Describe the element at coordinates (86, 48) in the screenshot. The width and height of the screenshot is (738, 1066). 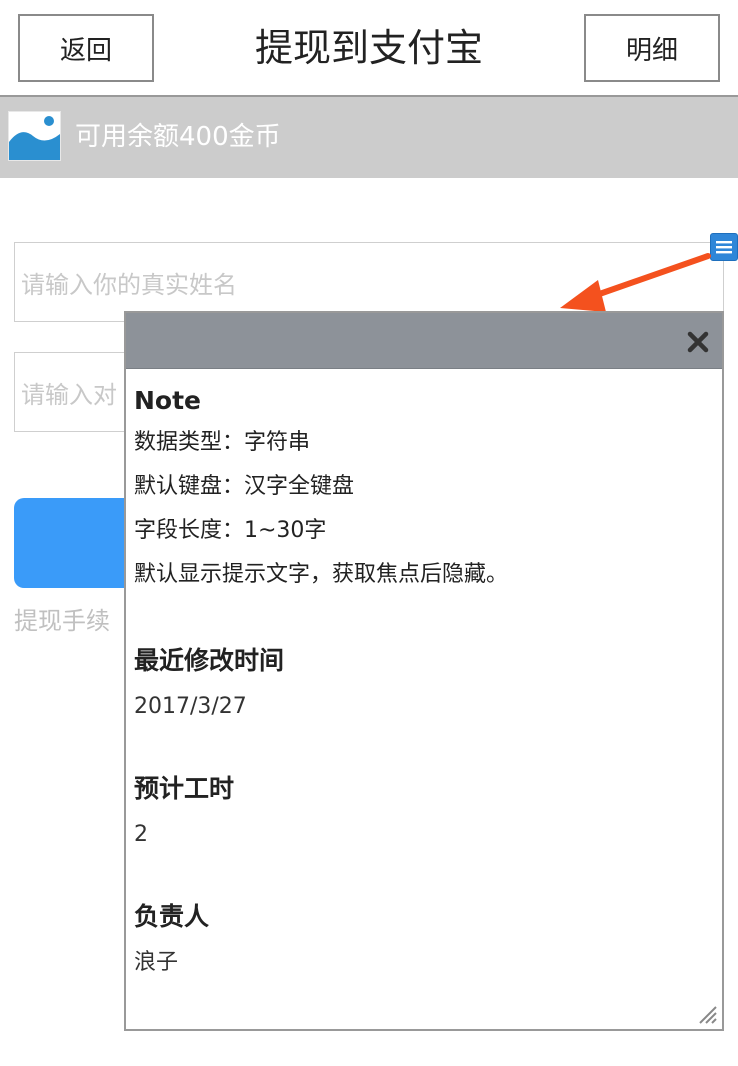
I see `back-button: 返回` at that location.